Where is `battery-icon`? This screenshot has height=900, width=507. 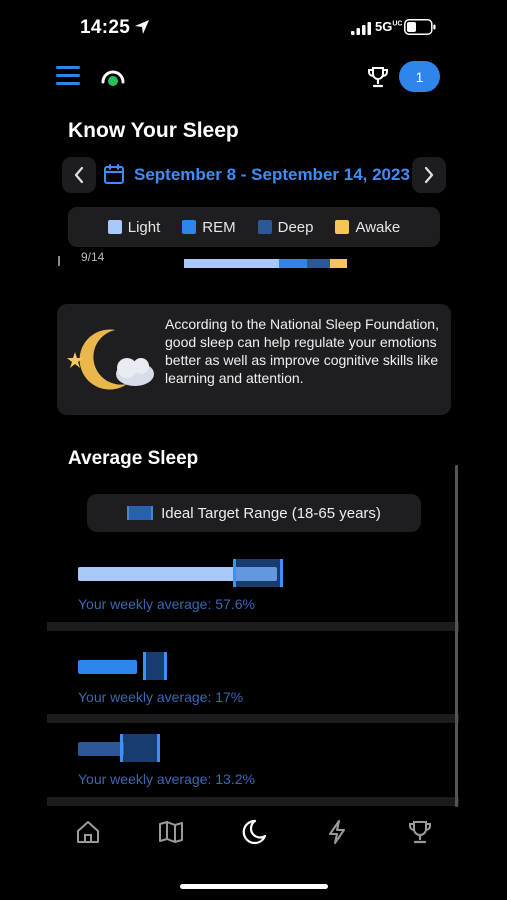
battery-icon is located at coordinates (420, 27).